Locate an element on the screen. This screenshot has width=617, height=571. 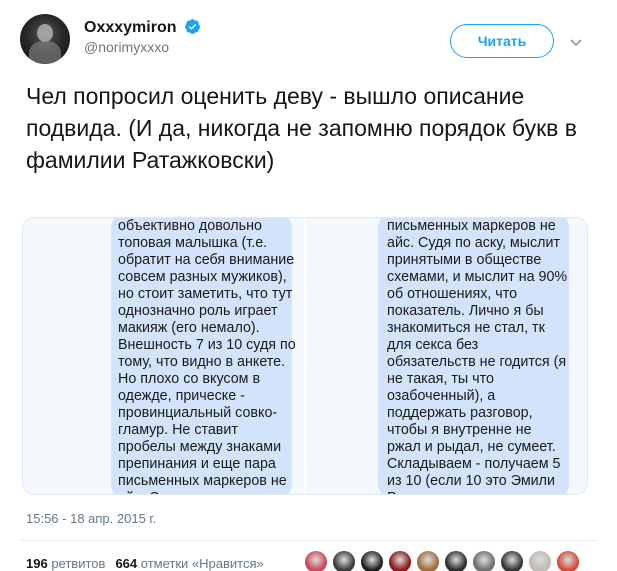
retweets-stat: 196 ретвитов is located at coordinates (65, 563).